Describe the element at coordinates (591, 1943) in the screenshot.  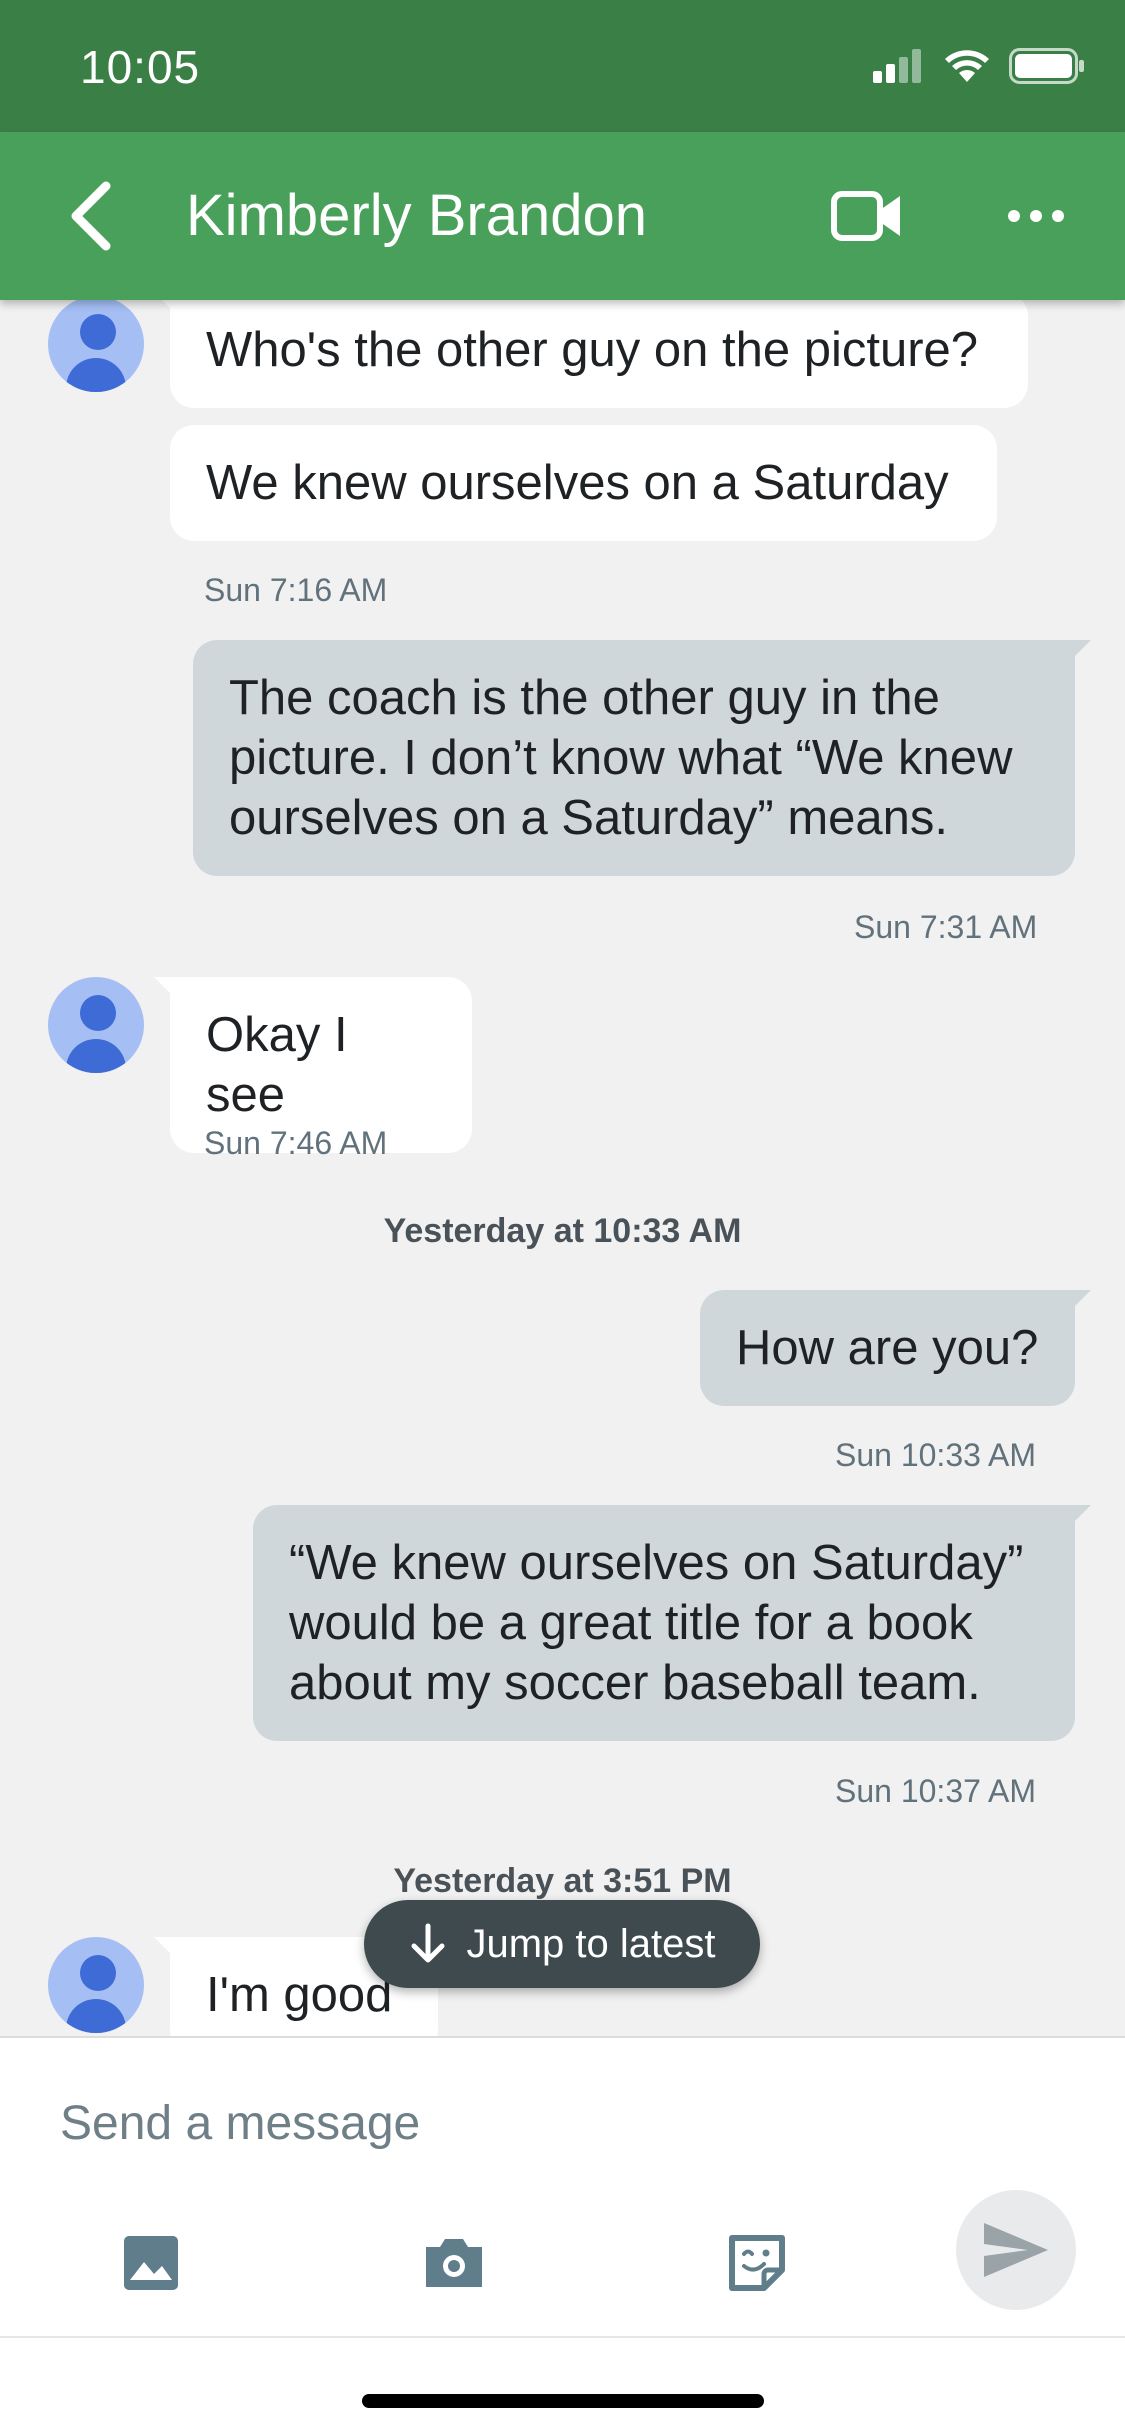
I see `jump-to-latest-label: Jump to latest` at that location.